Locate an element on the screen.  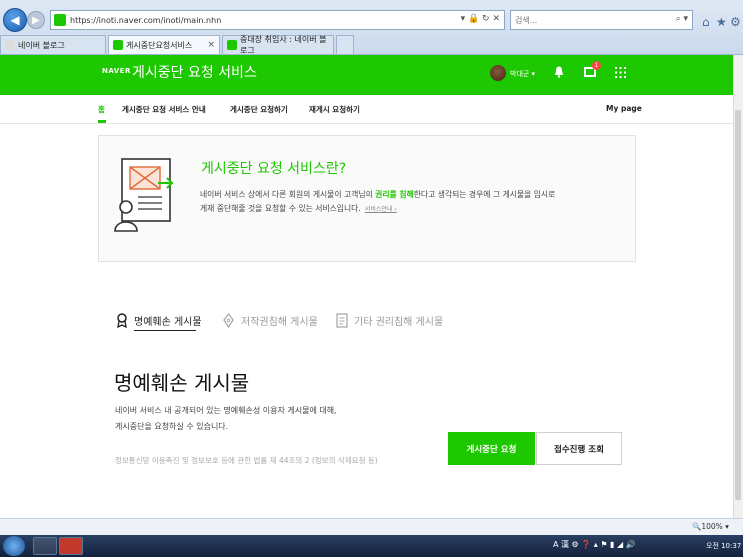
tab-defamation: 명예훼손 게시물 is located at coordinates (159, 320).